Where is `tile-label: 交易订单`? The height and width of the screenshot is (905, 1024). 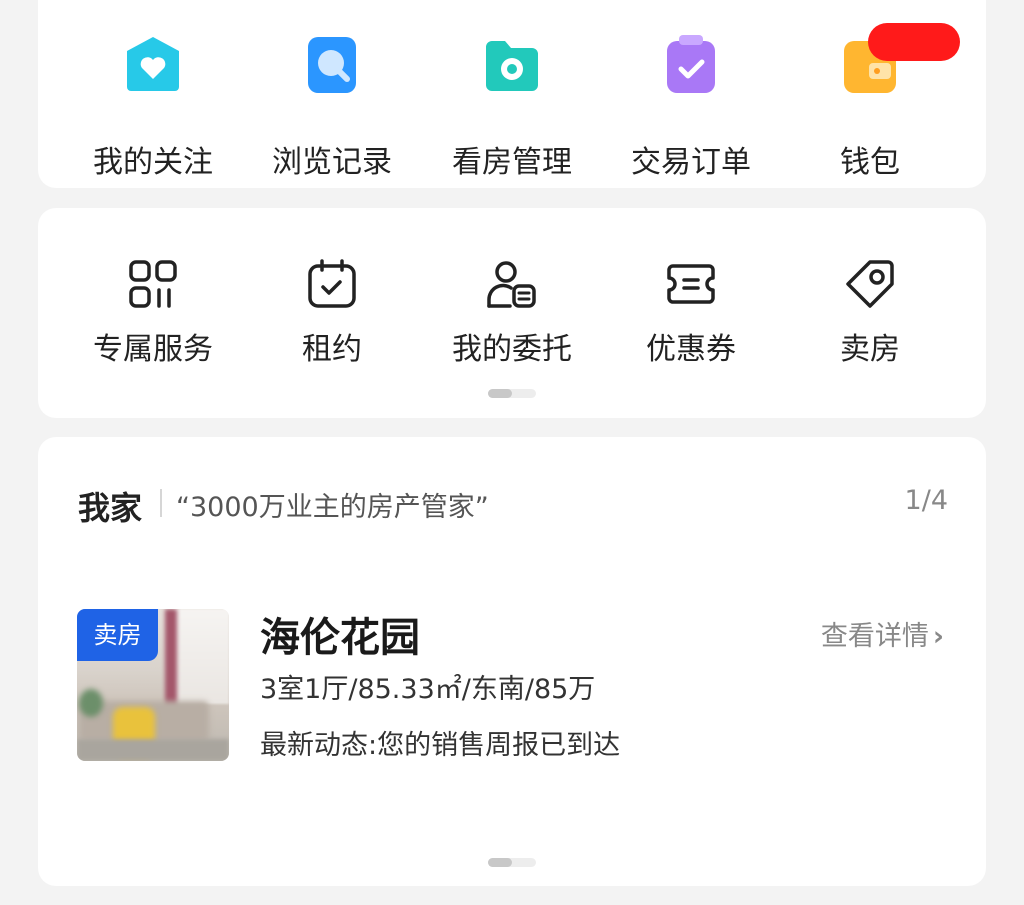
tile-label: 交易订单 is located at coordinates (691, 162).